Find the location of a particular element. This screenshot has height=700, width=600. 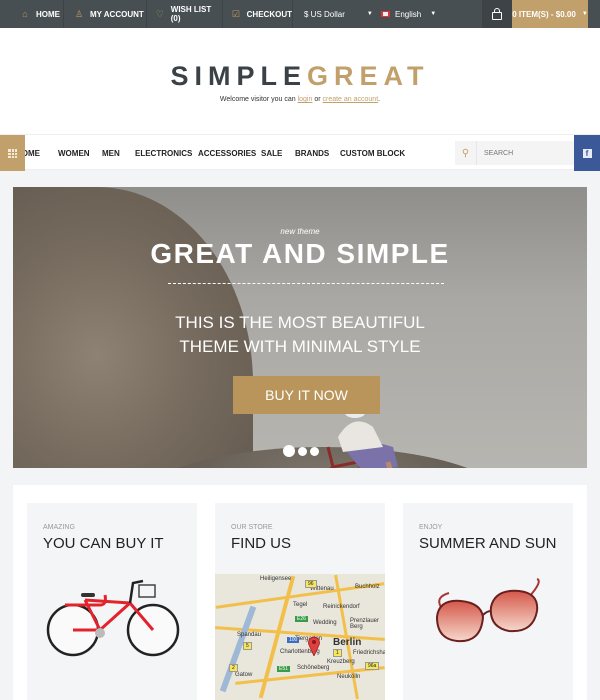

map-label: Neukölln is located at coordinates (349, 677).